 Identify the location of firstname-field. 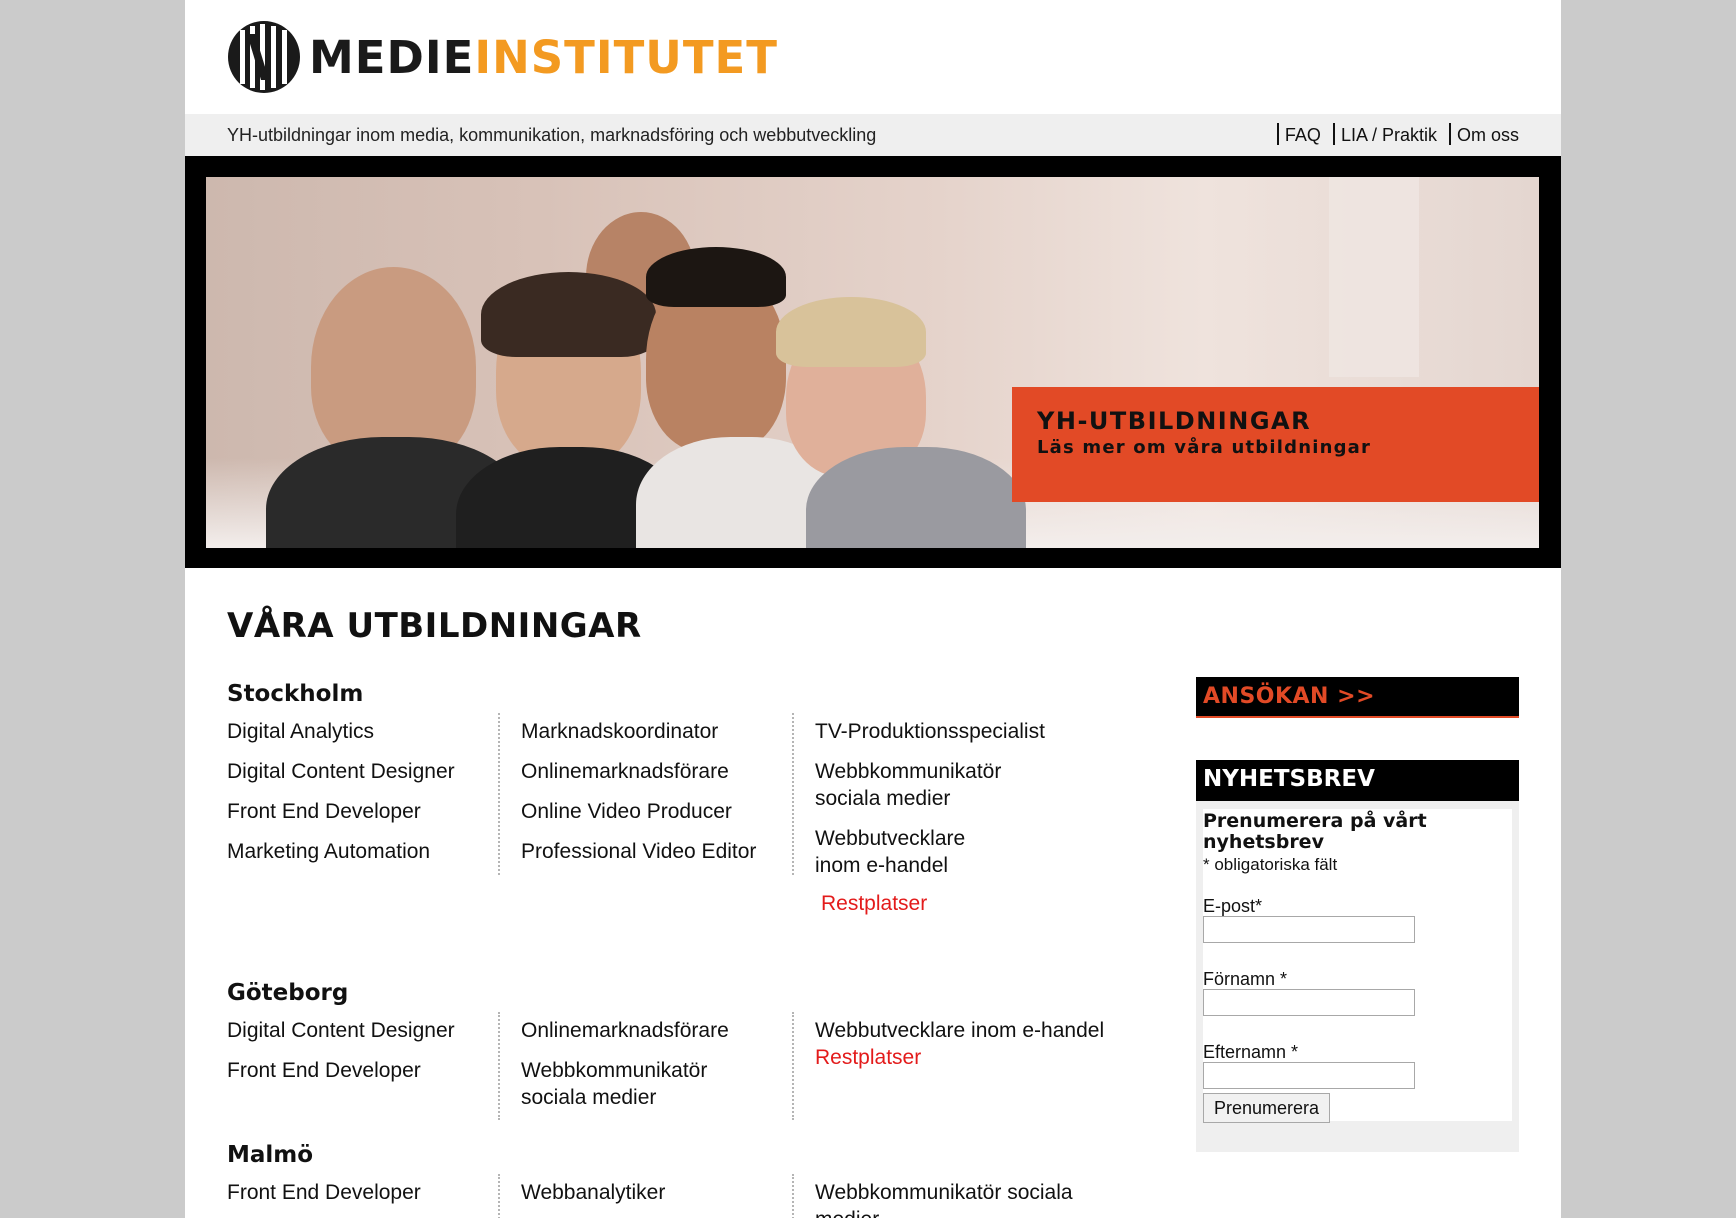
(1309, 1002).